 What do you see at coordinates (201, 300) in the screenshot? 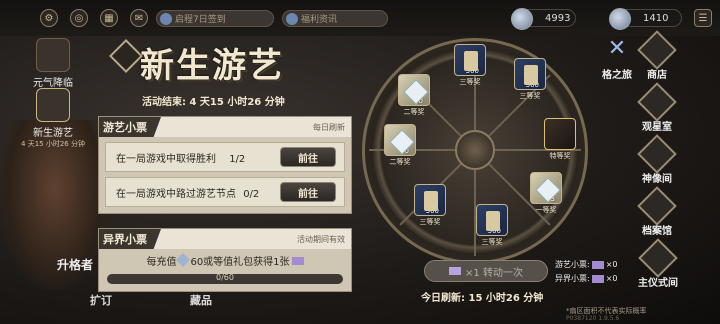
I see `collection-button: 藏品` at bounding box center [201, 300].